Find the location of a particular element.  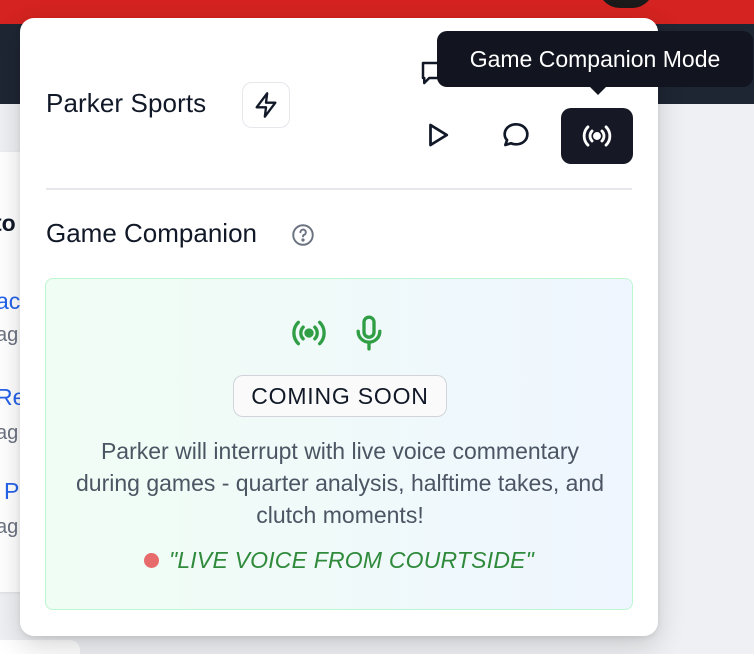

game-companion-button is located at coordinates (597, 136).